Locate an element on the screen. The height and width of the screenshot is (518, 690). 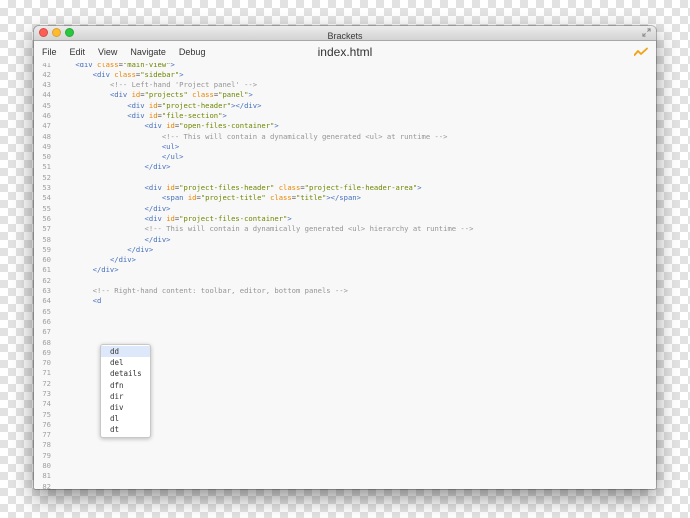
code-line: 61 </div> is located at coordinates (345, 270).